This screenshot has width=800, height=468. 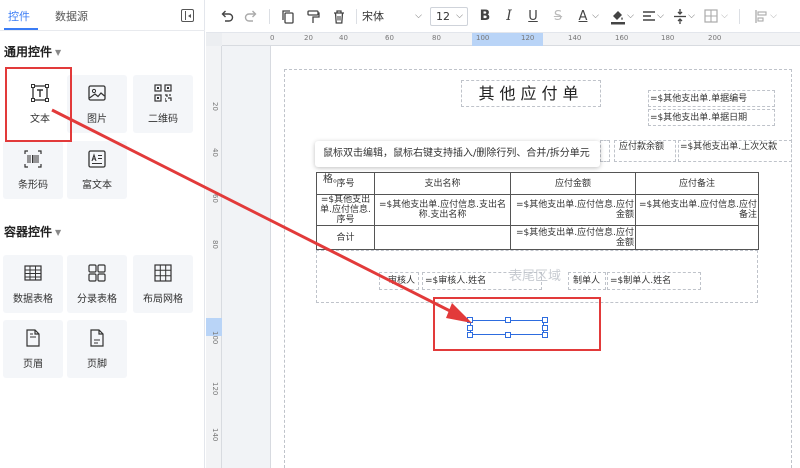 What do you see at coordinates (442, 183) in the screenshot?
I see `table-header-cell: 支出名称` at bounding box center [442, 183].